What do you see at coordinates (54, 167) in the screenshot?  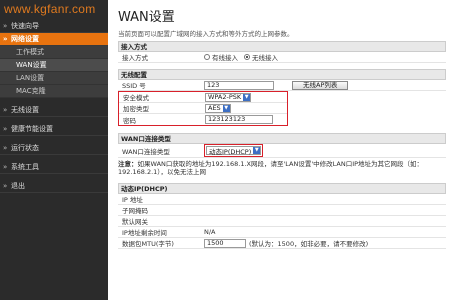 I see `sidebar-item-system-tools: » 系统工具` at bounding box center [54, 167].